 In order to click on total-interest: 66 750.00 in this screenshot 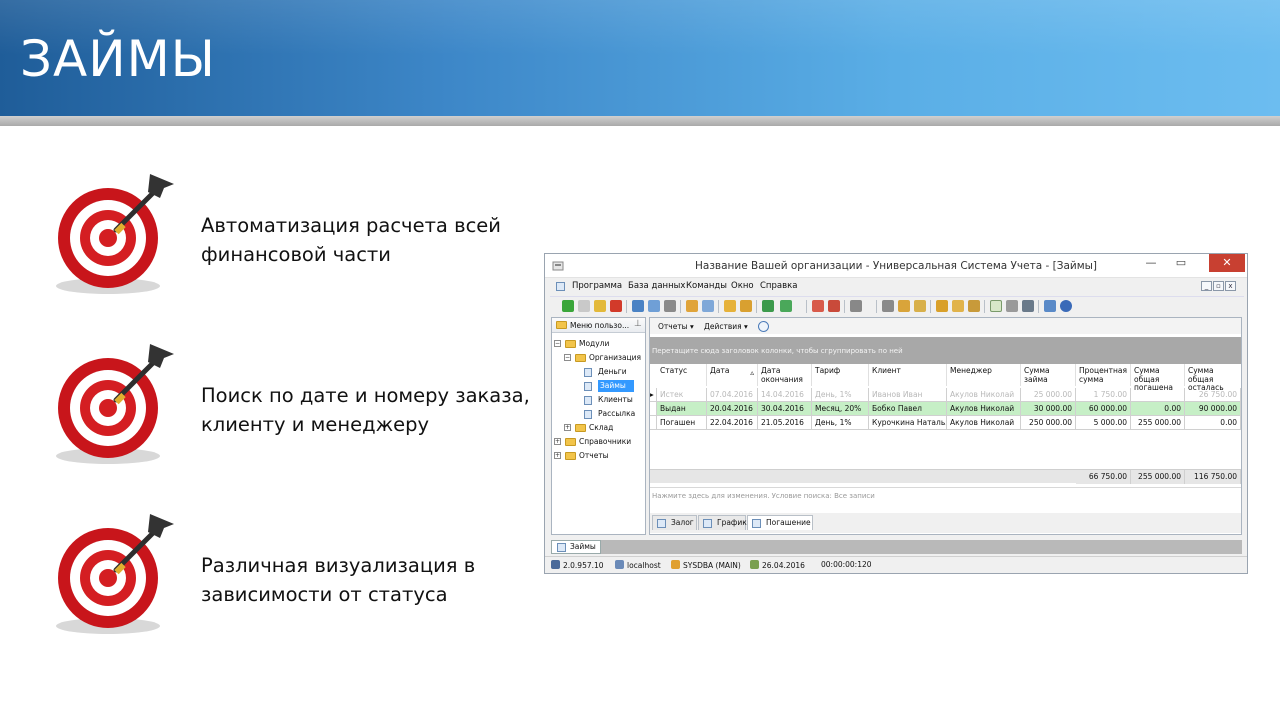, I will do `click(1103, 477)`.